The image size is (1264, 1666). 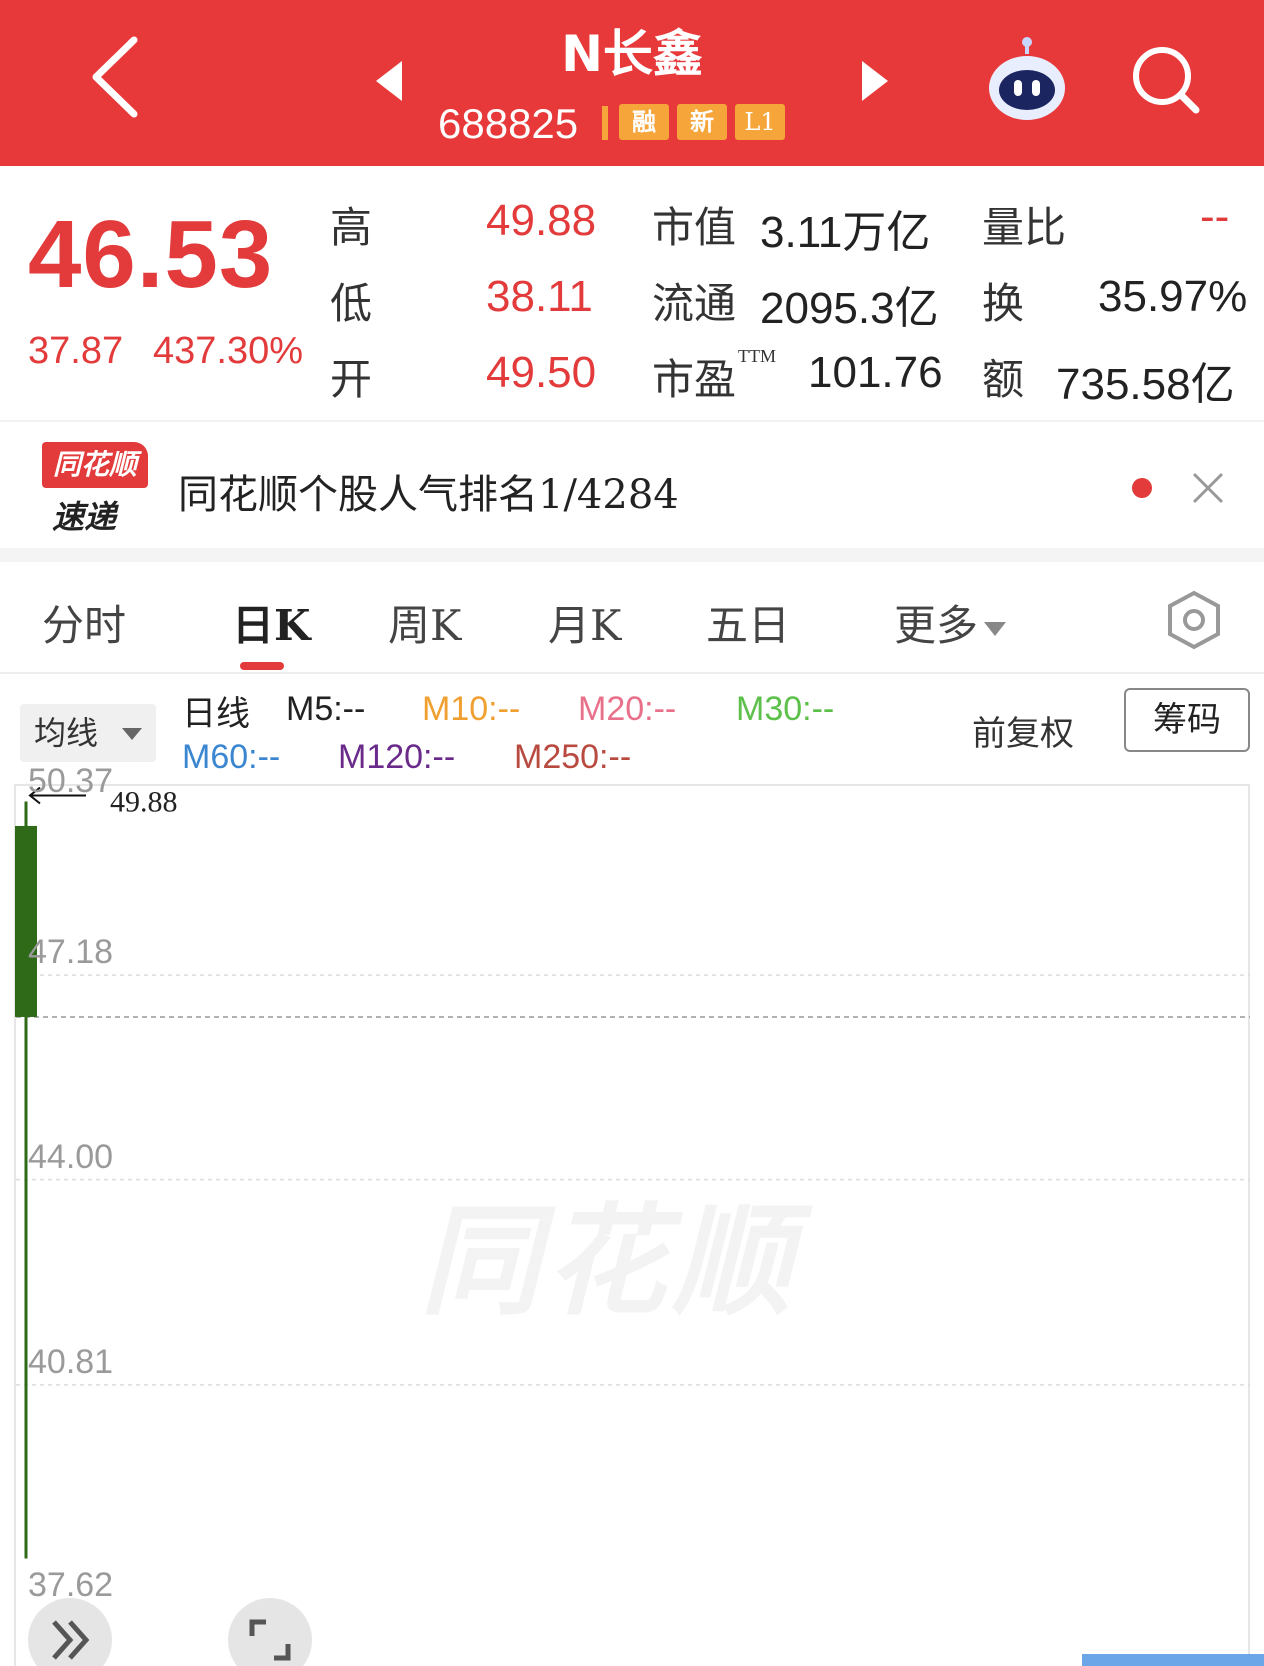 I want to click on y-tick-label: 40.81, so click(x=71, y=1361).